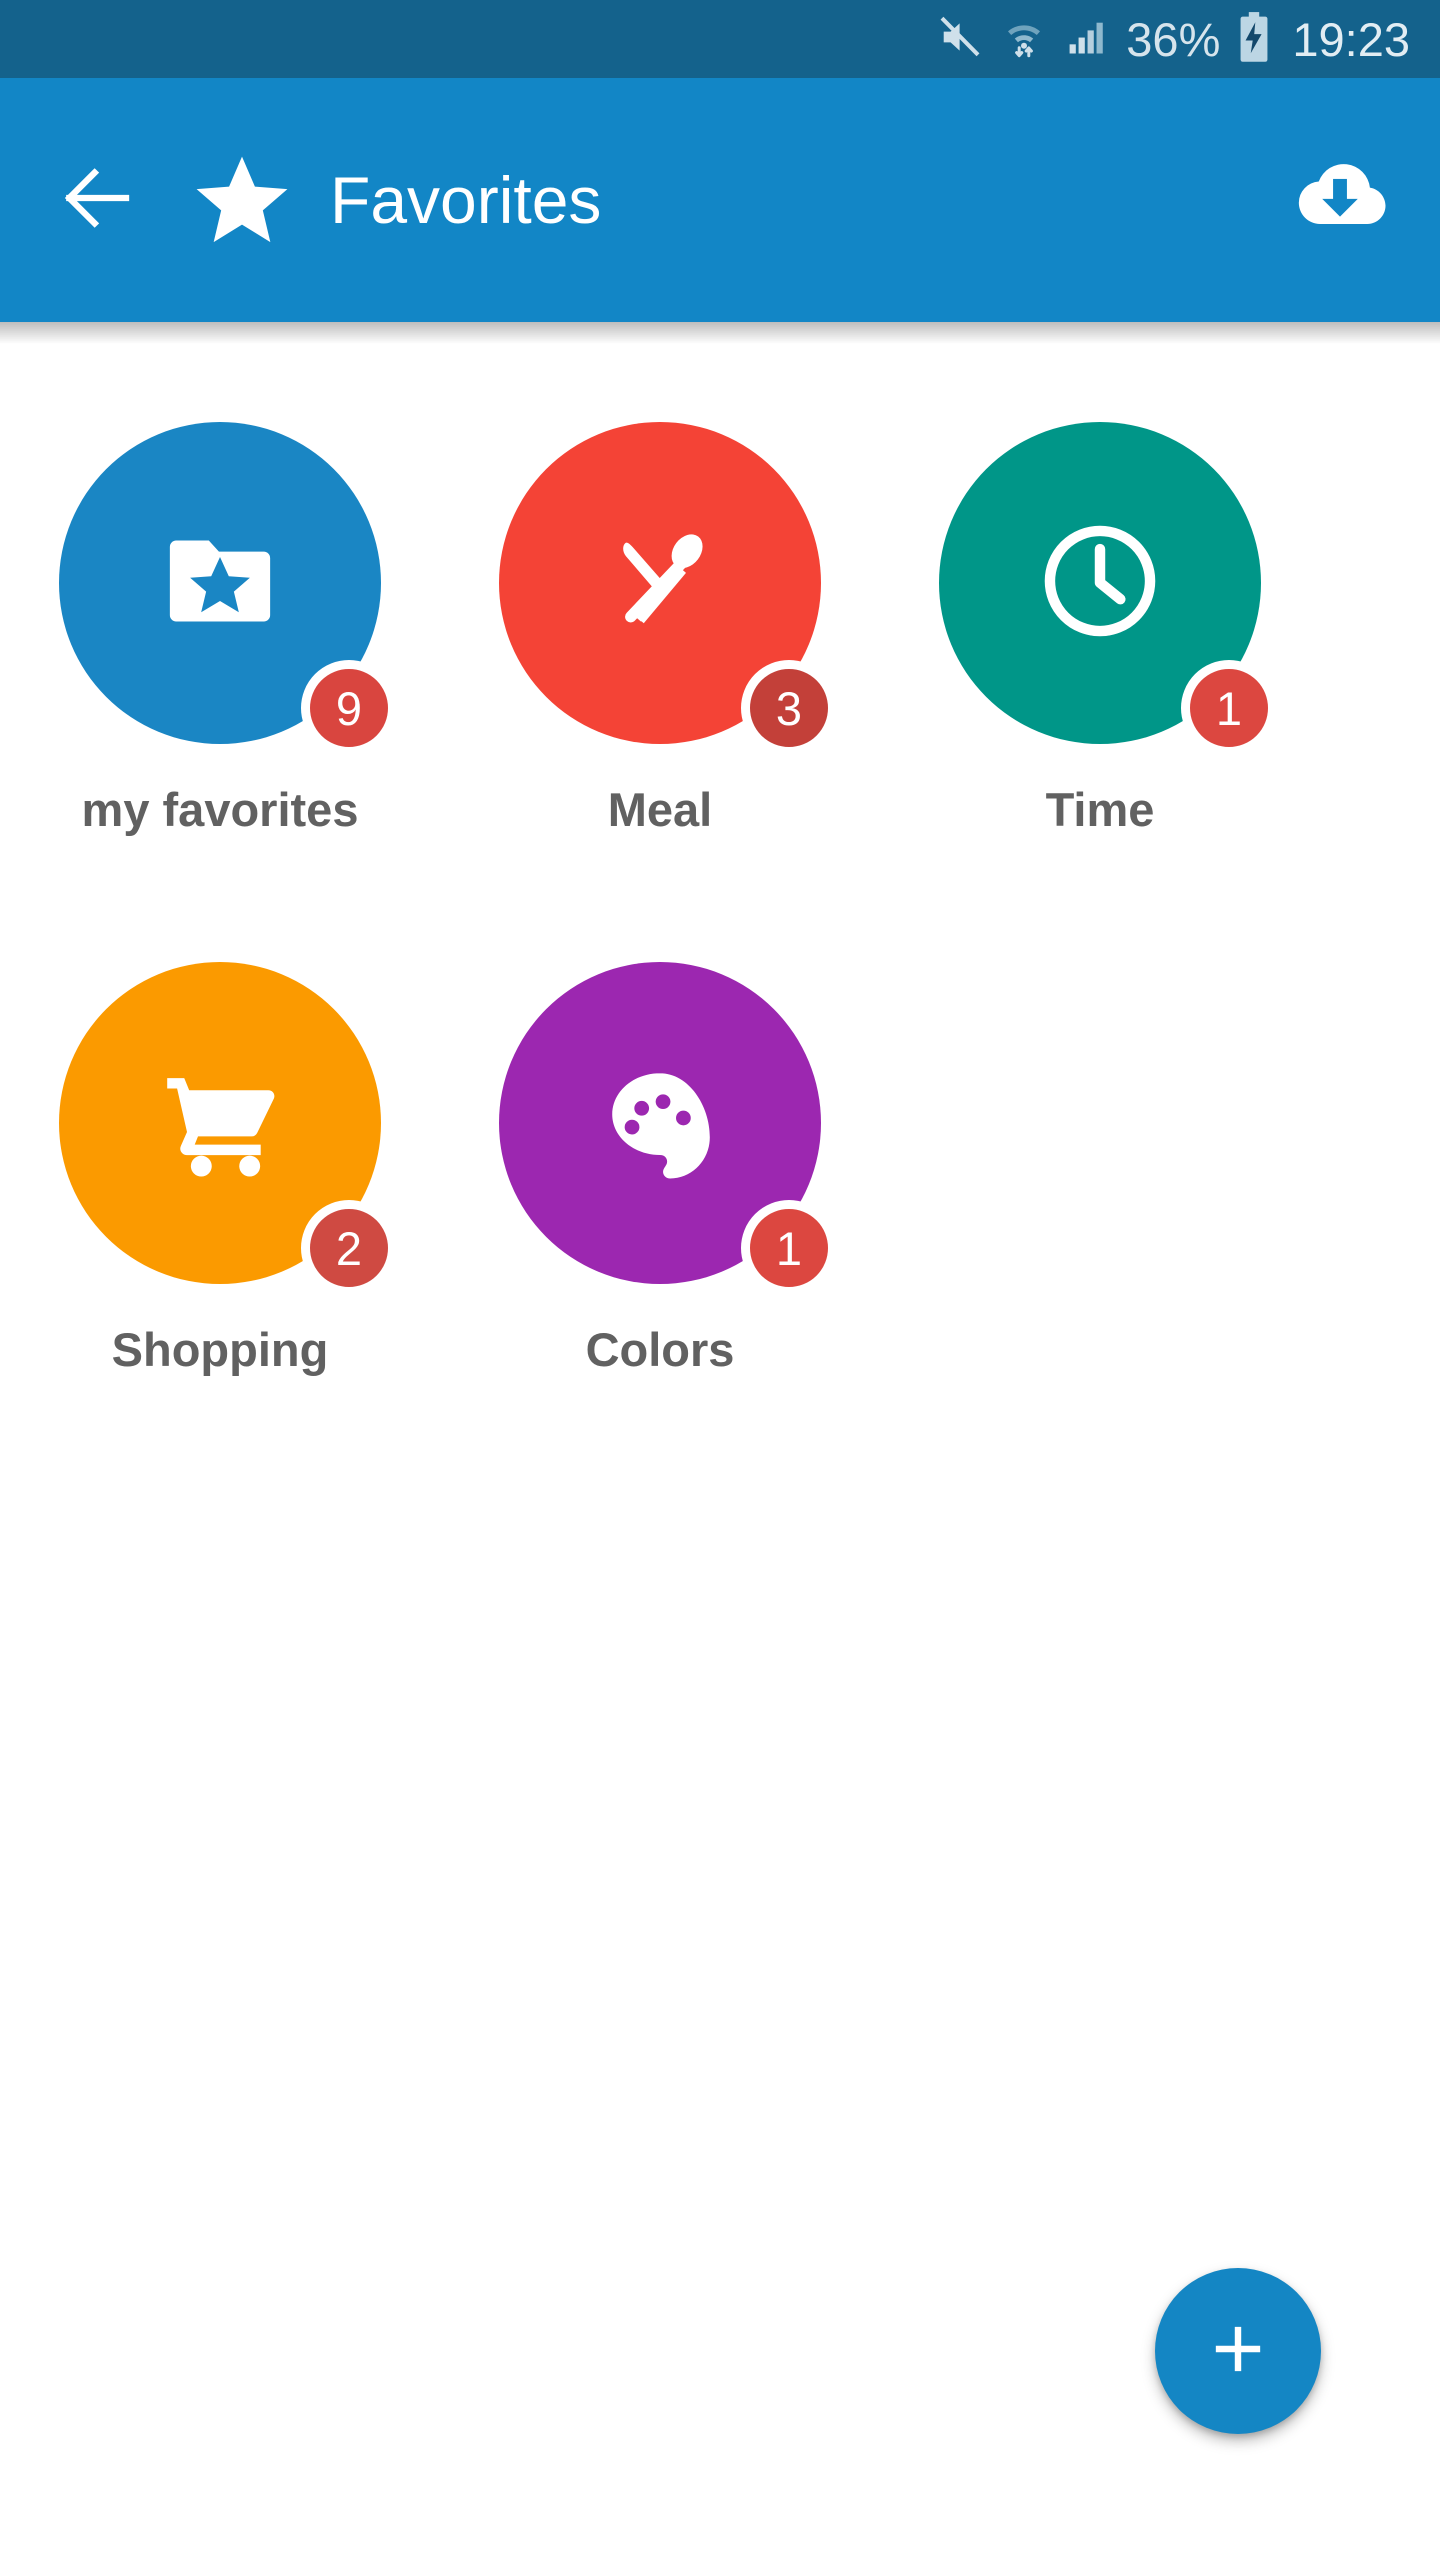 Image resolution: width=1440 pixels, height=2560 pixels. What do you see at coordinates (1351, 39) in the screenshot?
I see `status-bar-clock: 19:23` at bounding box center [1351, 39].